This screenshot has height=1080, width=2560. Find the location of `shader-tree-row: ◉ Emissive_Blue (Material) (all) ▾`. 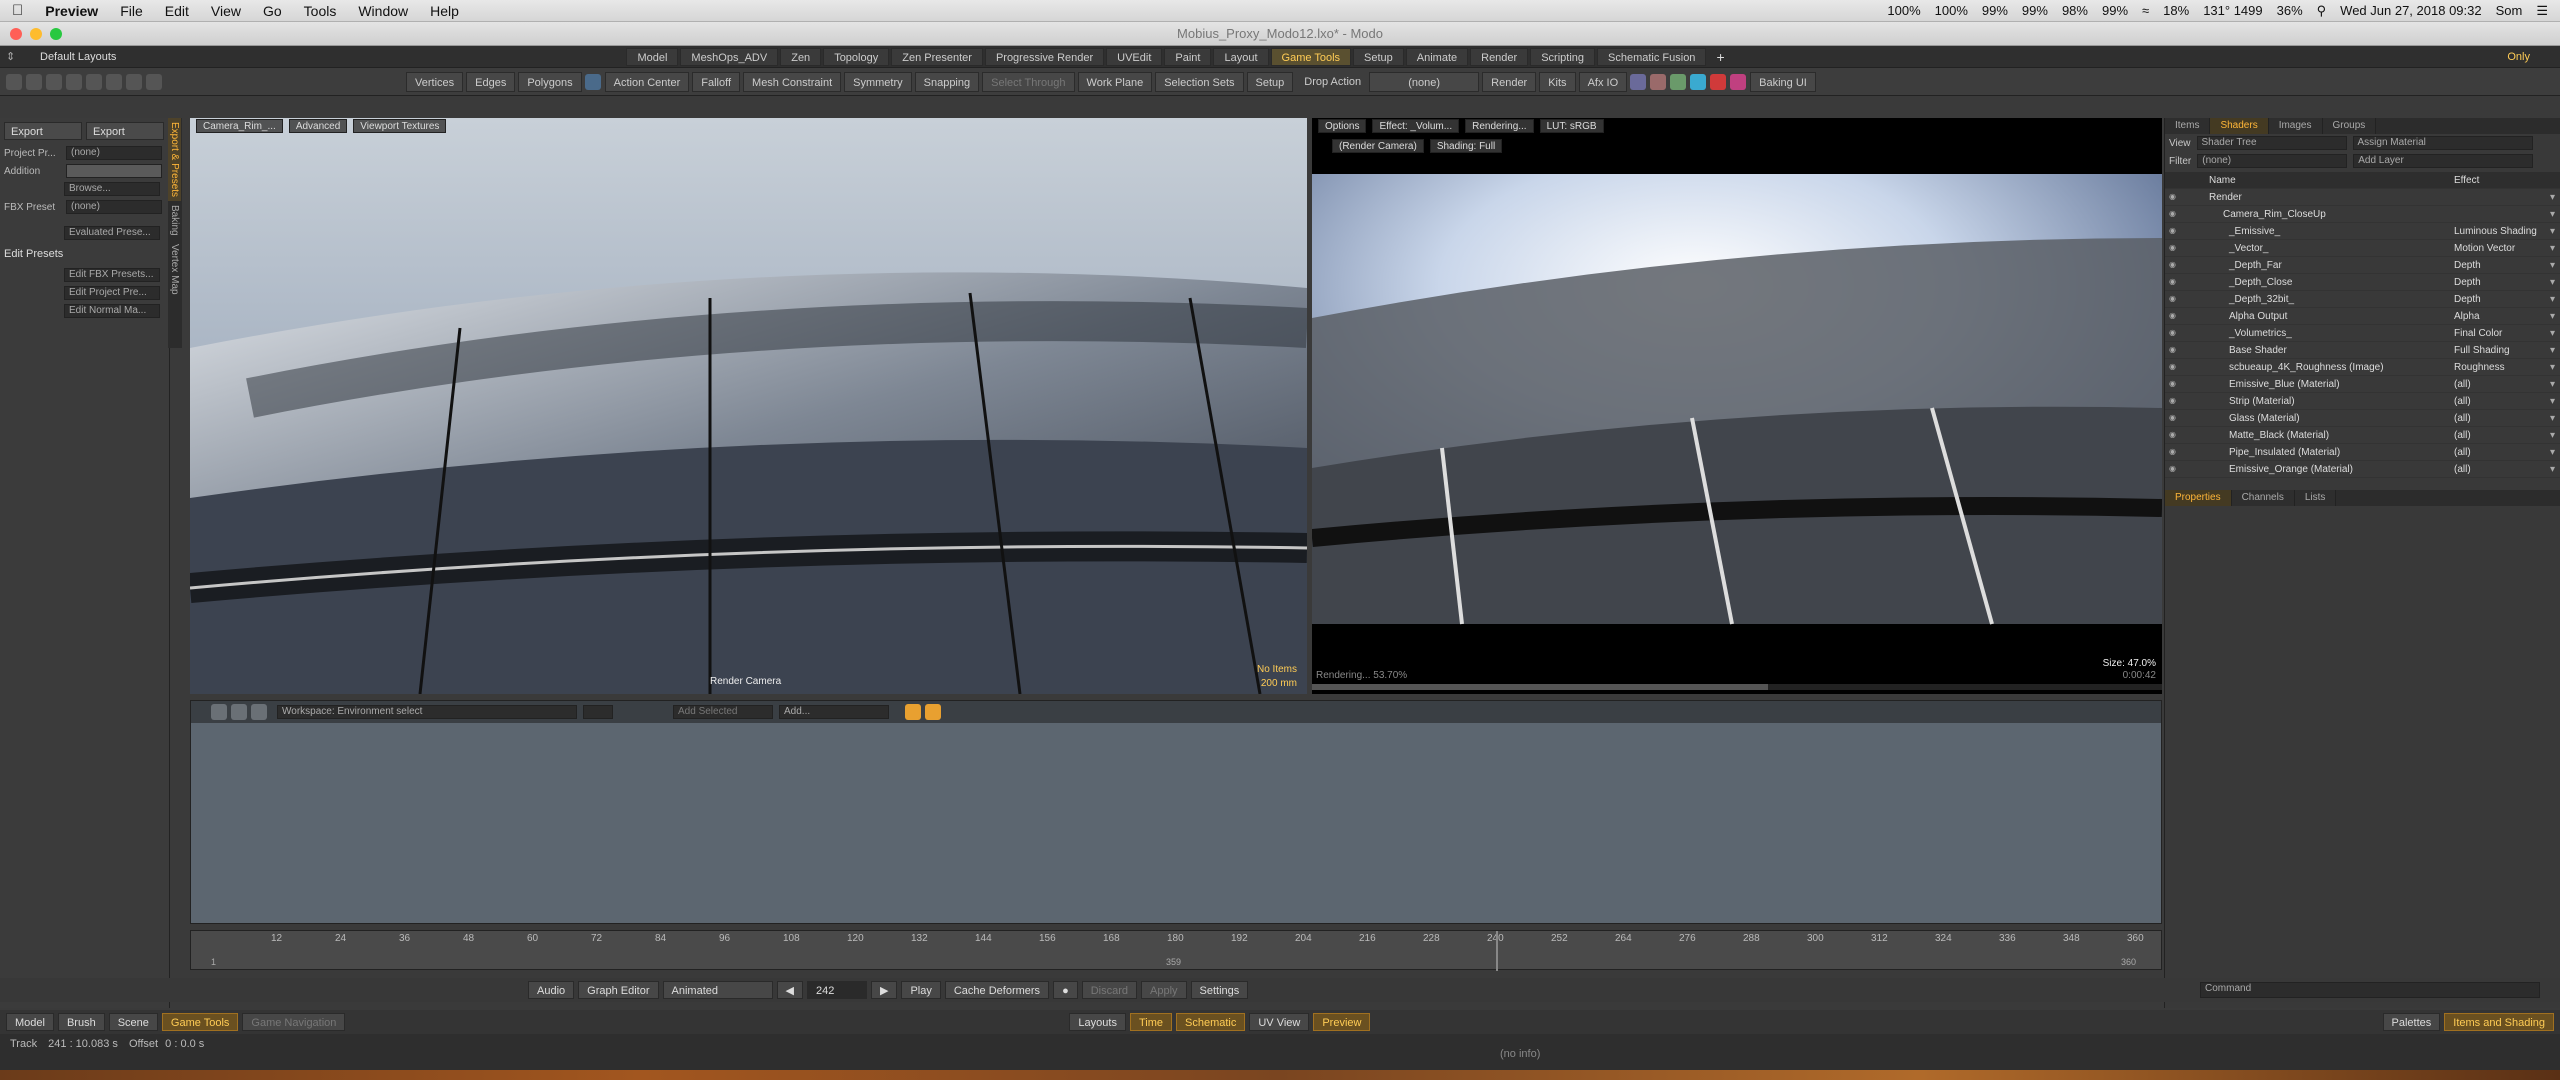

shader-tree-row: ◉ Emissive_Blue (Material) (all) ▾ is located at coordinates (2362, 384).